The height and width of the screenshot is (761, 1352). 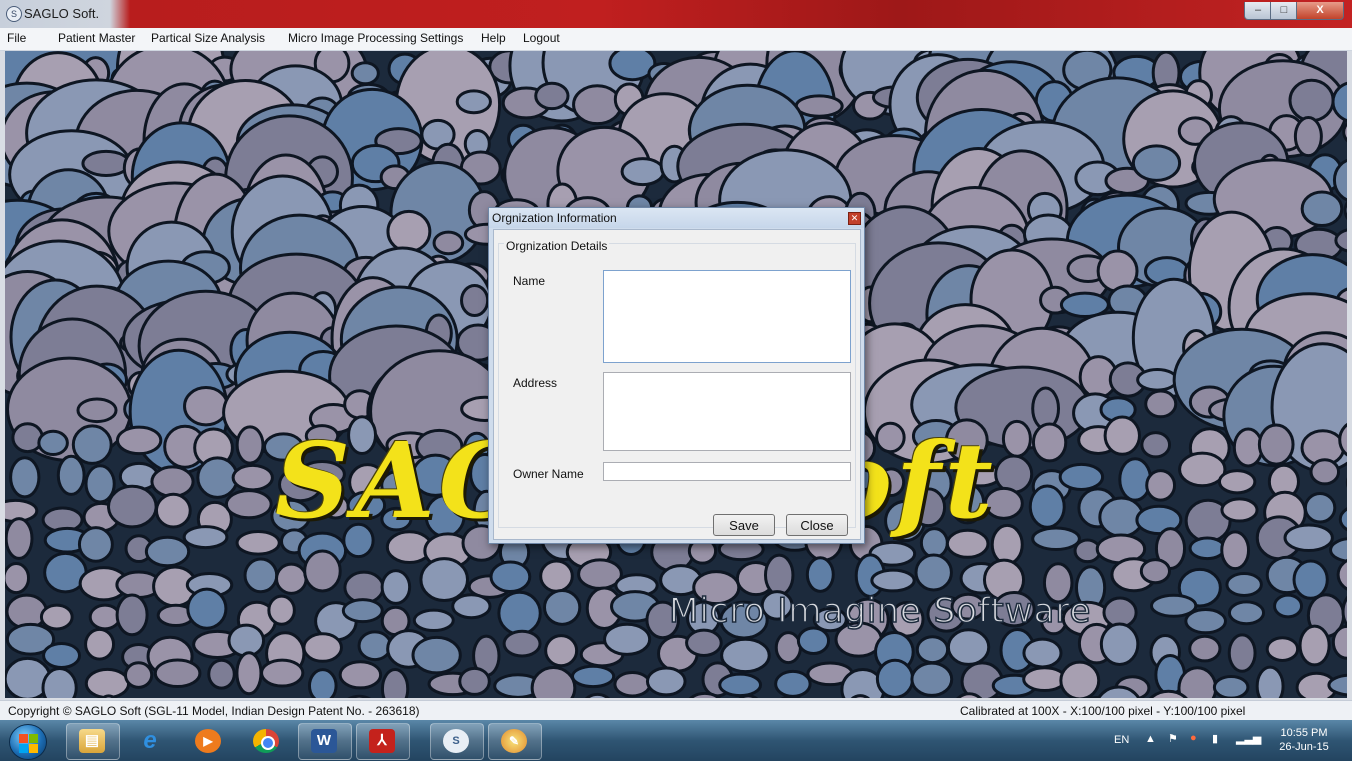 I want to click on owner-name-field, so click(x=727, y=471).